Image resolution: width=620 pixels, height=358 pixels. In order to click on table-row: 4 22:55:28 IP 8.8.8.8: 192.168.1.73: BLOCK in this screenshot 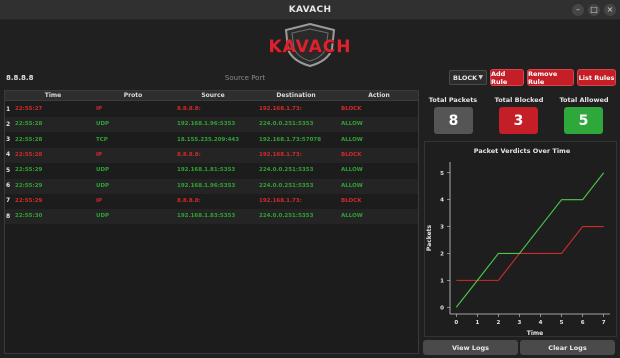, I will do `click(211, 155)`.